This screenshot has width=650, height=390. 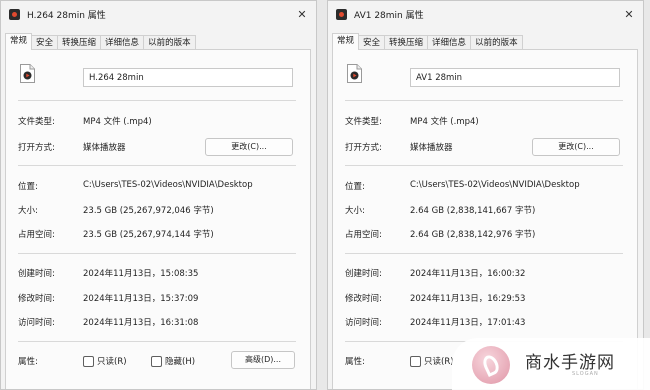 What do you see at coordinates (141, 274) in the screenshot?
I see `created-value: 2024年11月13日，15:08:35` at bounding box center [141, 274].